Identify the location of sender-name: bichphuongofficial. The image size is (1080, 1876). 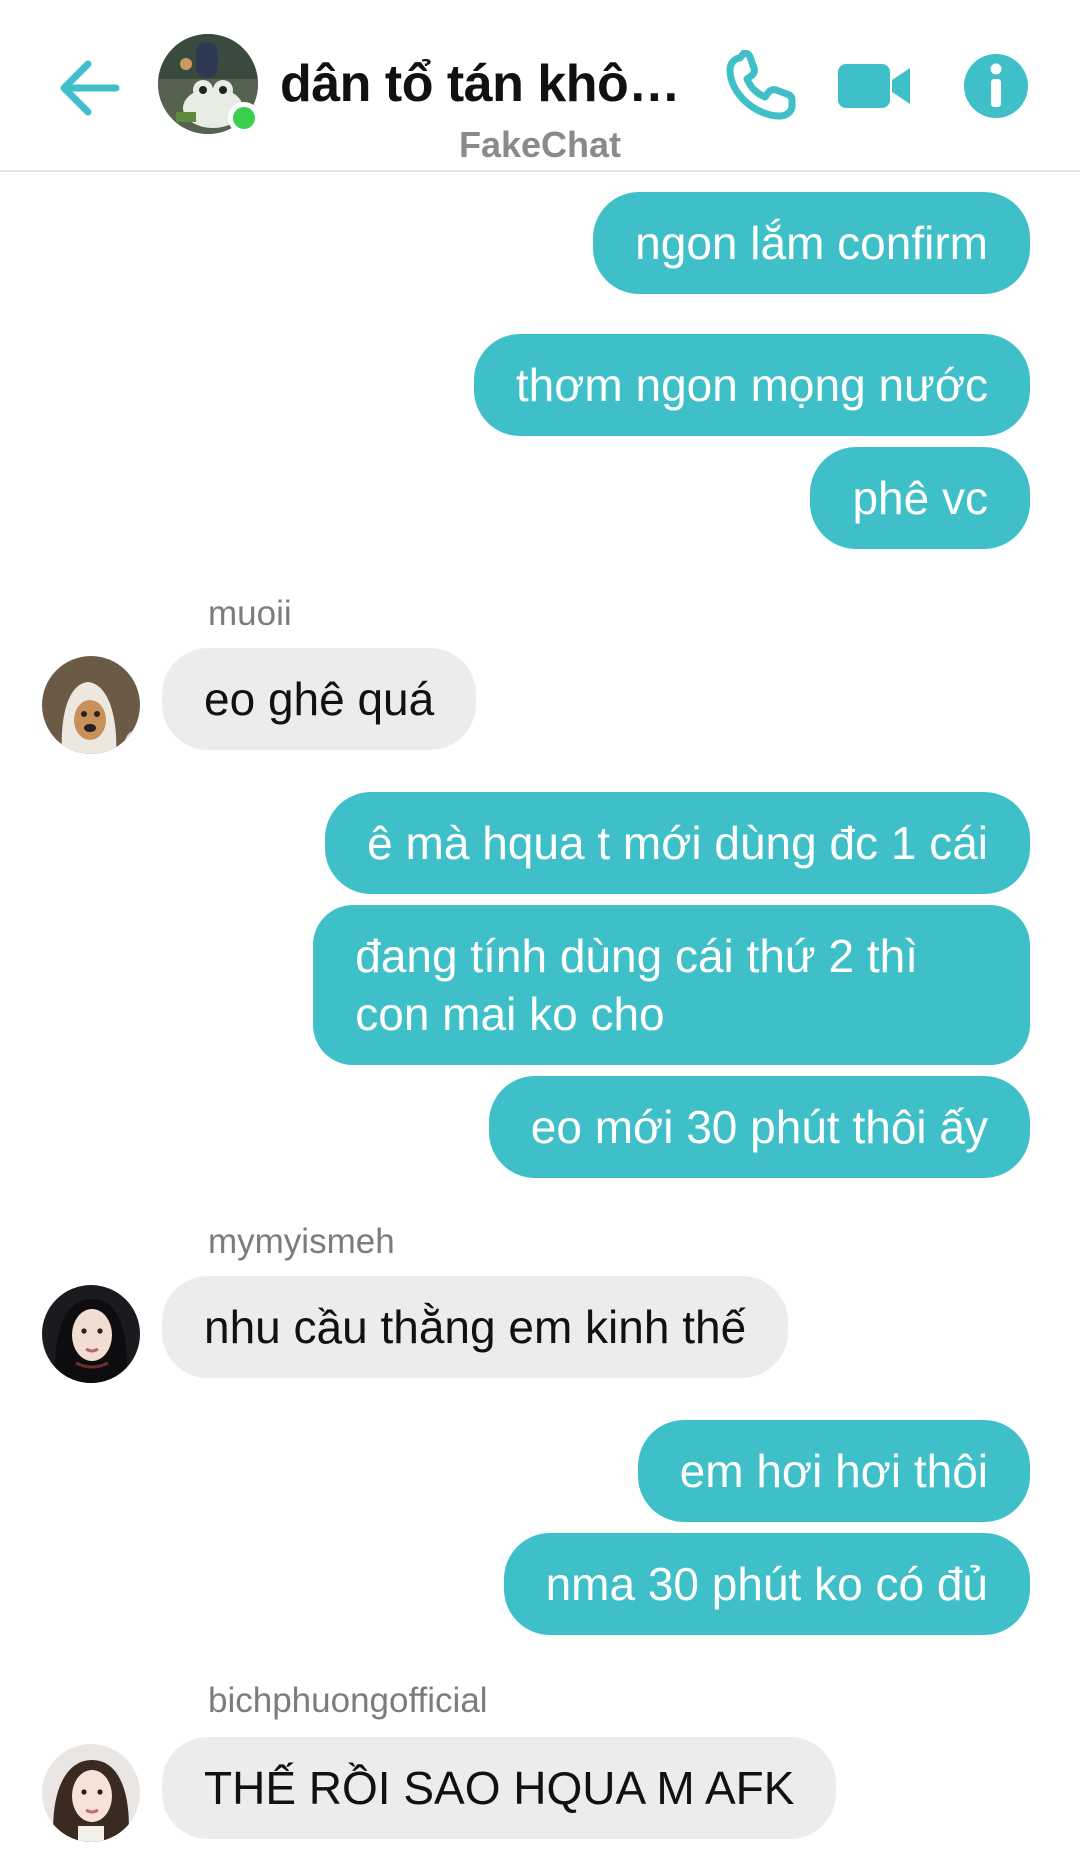
(348, 1700).